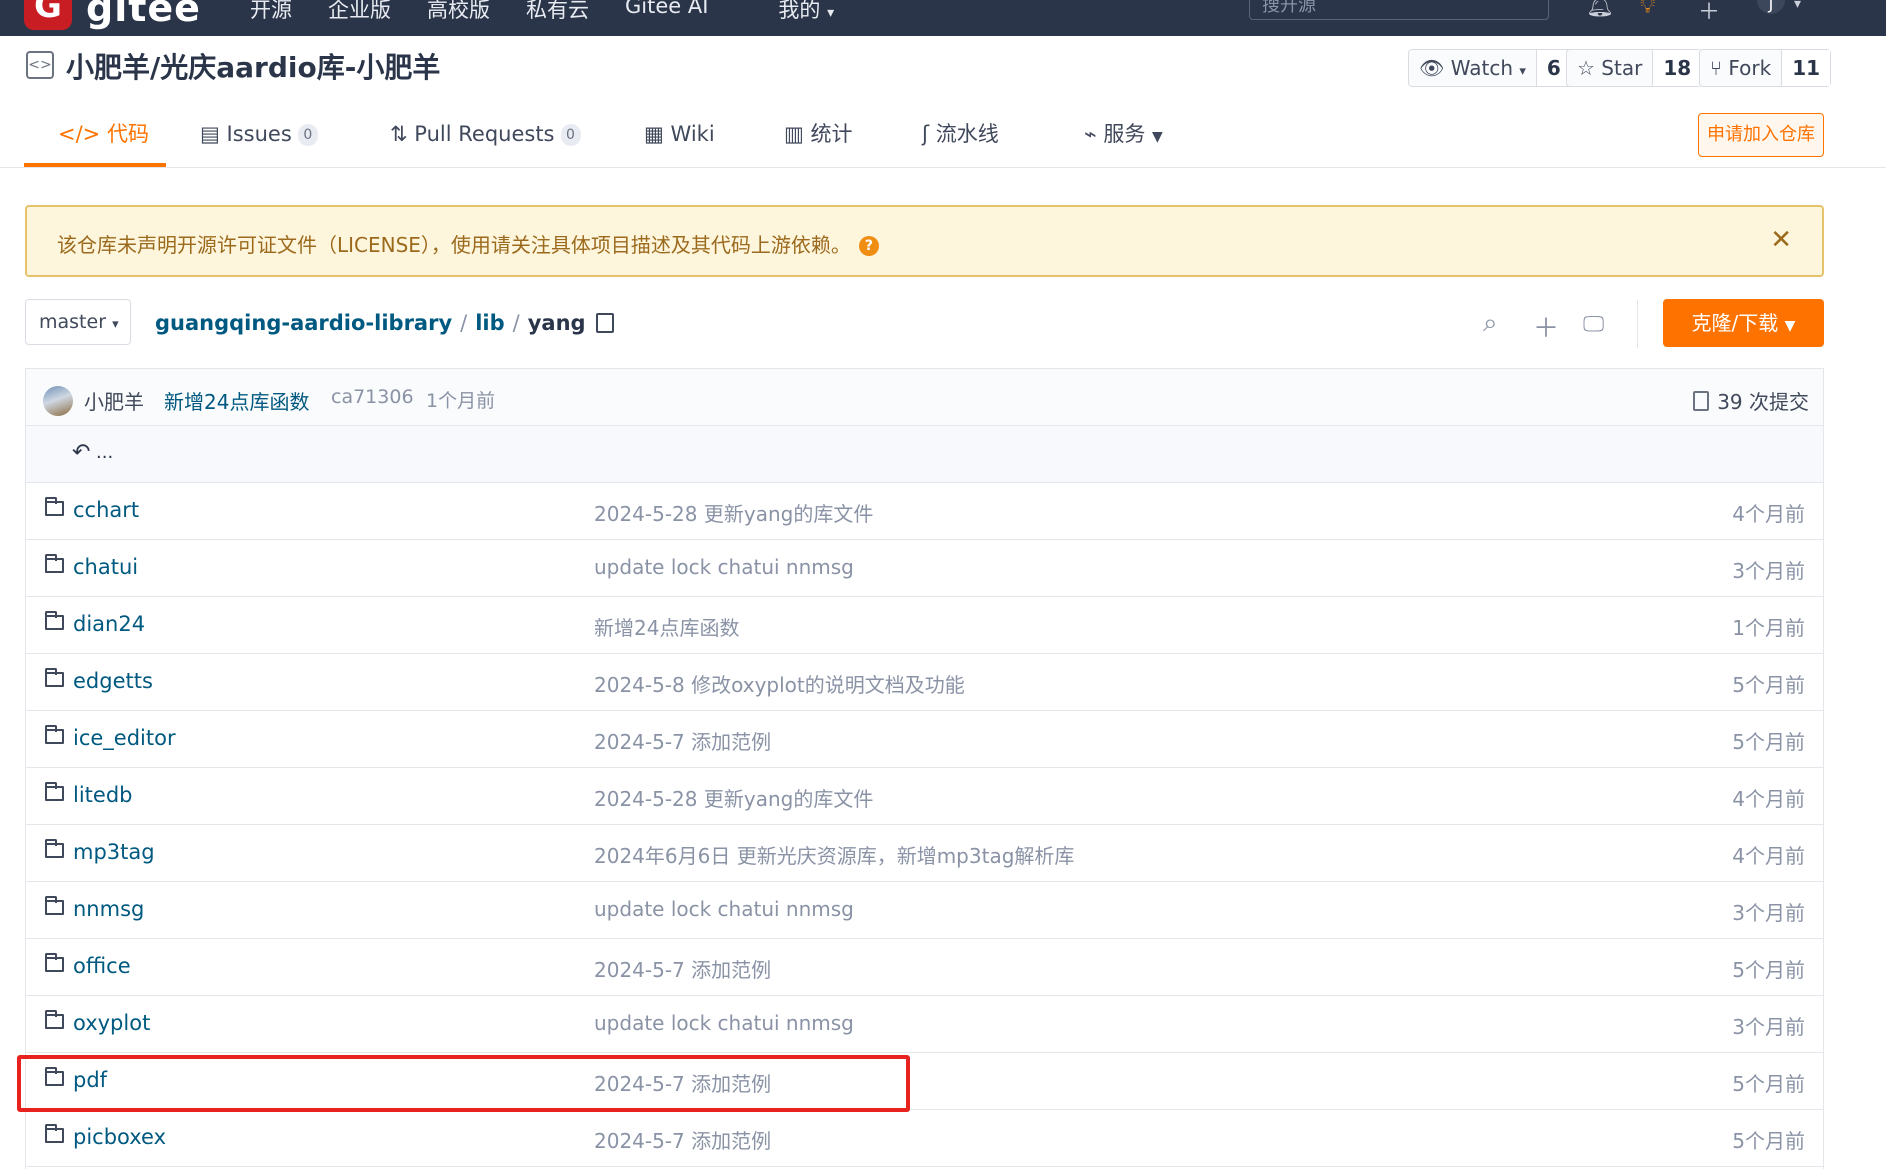  I want to click on folder-name: nnmsg, so click(108, 909).